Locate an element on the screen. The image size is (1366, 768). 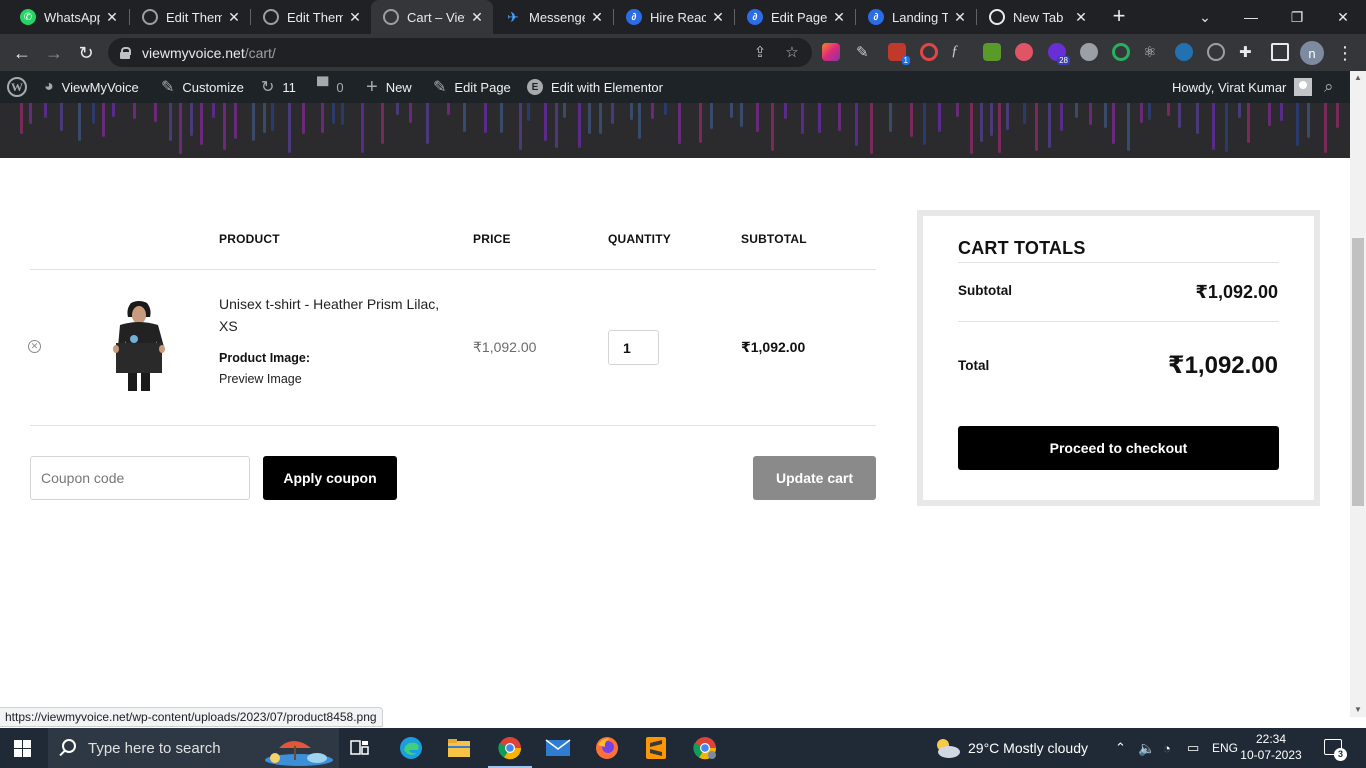
function-extension-icon: ƒ is located at coordinates (960, 52).